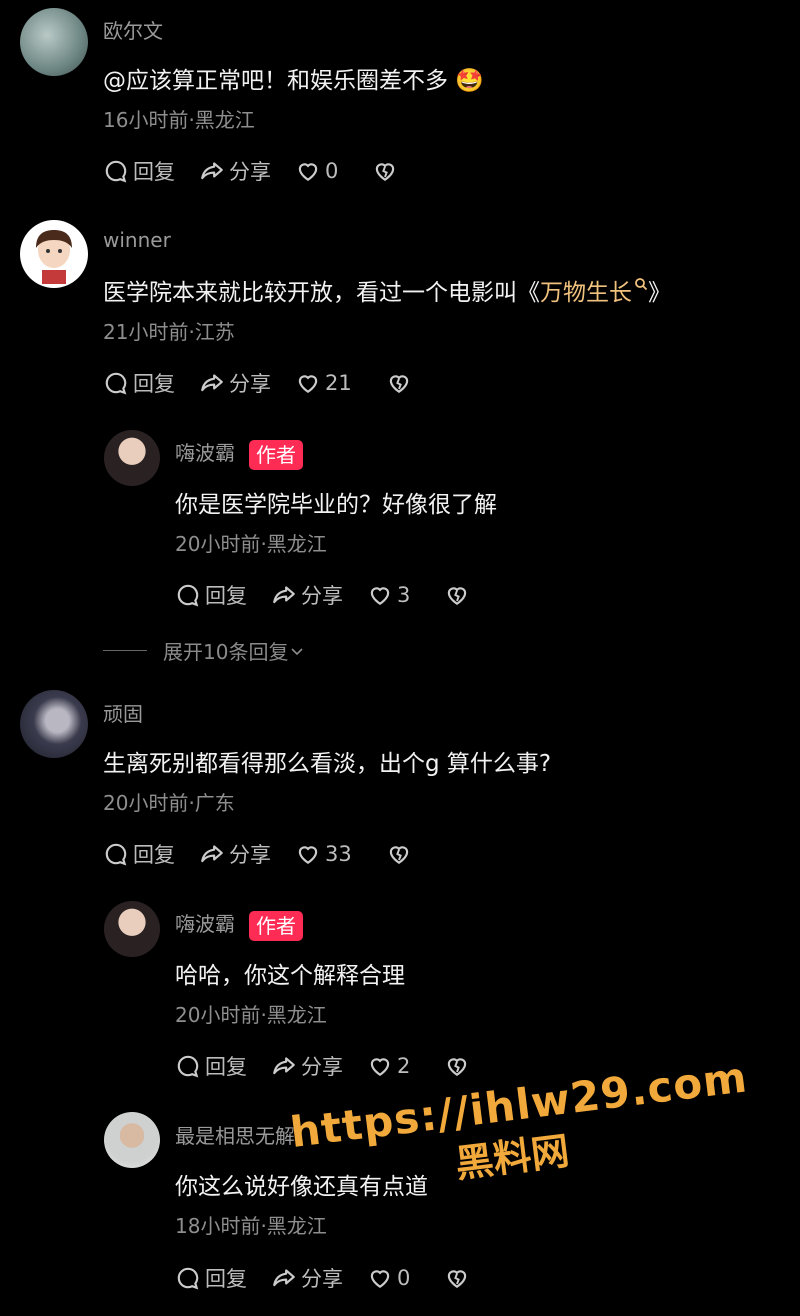 This screenshot has height=1316, width=800. I want to click on comment-text: 生离死别都看得那么看淡，出个g 算什么事?, so click(327, 764).